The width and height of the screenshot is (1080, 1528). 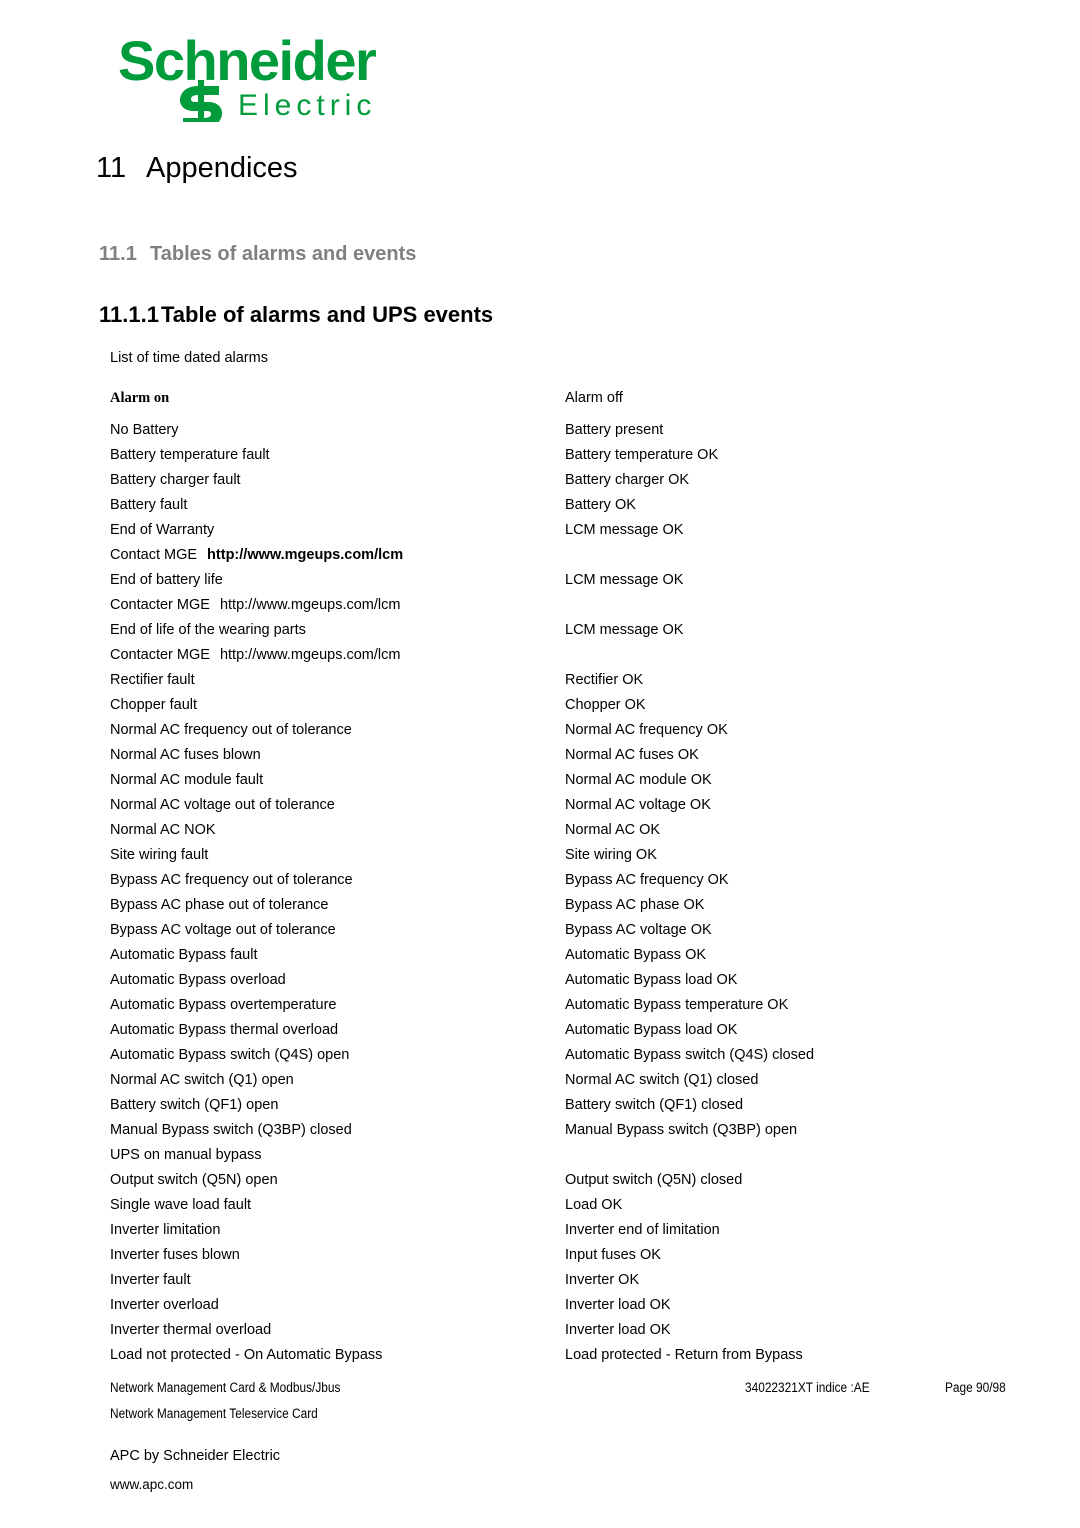 What do you see at coordinates (600, 505) in the screenshot?
I see `cell-alarm-off: Battery OK` at bounding box center [600, 505].